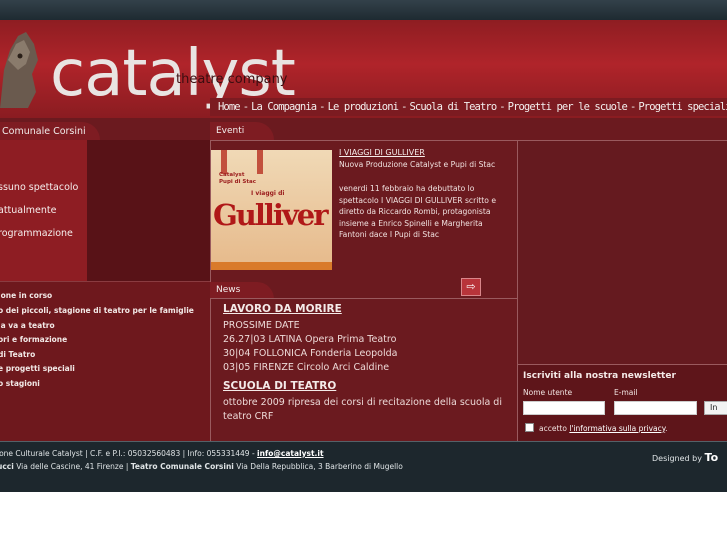  I want to click on divider, so click(363, 298).